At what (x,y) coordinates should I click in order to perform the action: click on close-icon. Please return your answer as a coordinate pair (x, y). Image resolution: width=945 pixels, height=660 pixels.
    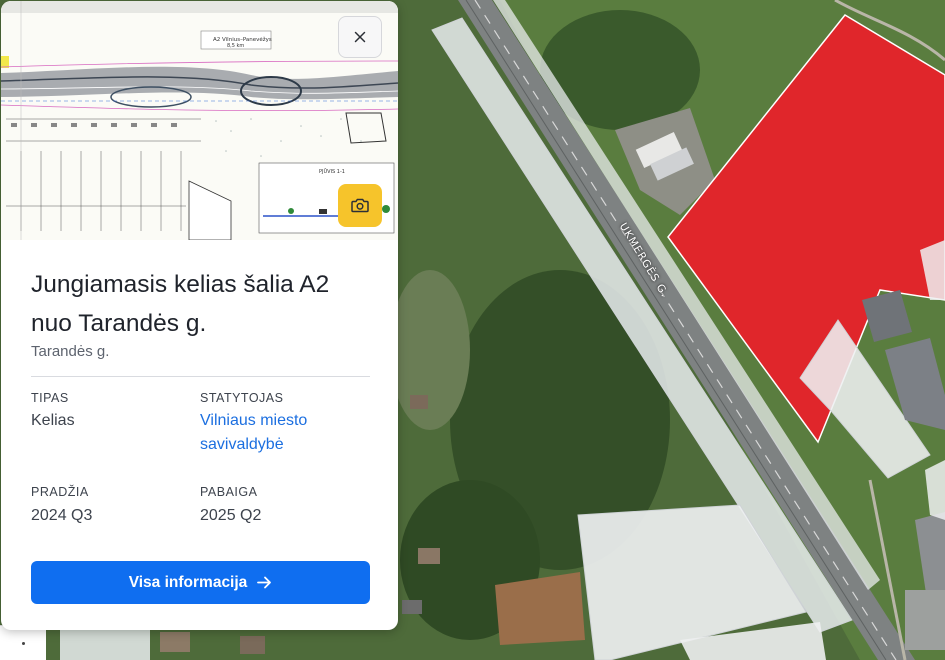
    Looking at the image, I should click on (360, 37).